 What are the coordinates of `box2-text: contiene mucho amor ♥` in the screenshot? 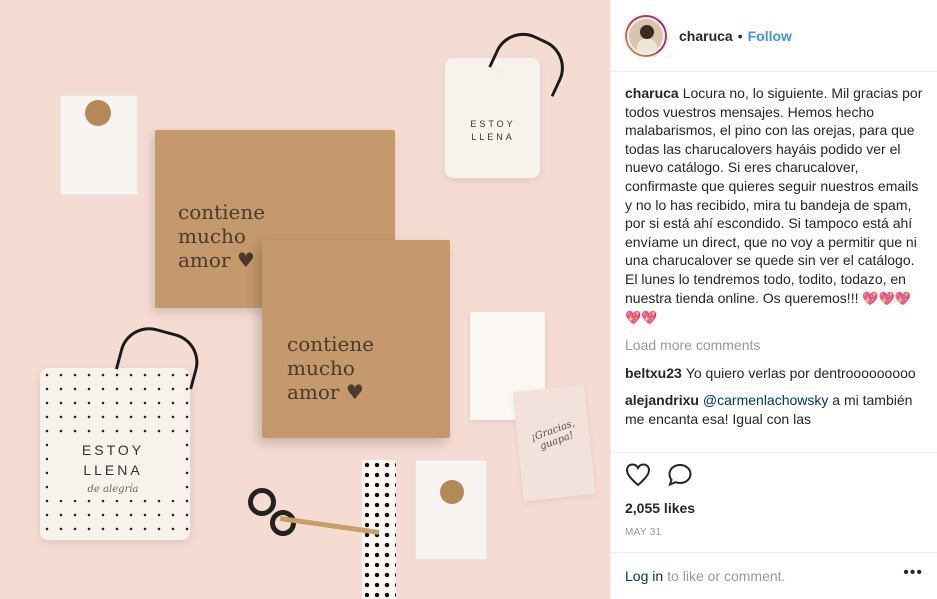 It's located at (330, 368).